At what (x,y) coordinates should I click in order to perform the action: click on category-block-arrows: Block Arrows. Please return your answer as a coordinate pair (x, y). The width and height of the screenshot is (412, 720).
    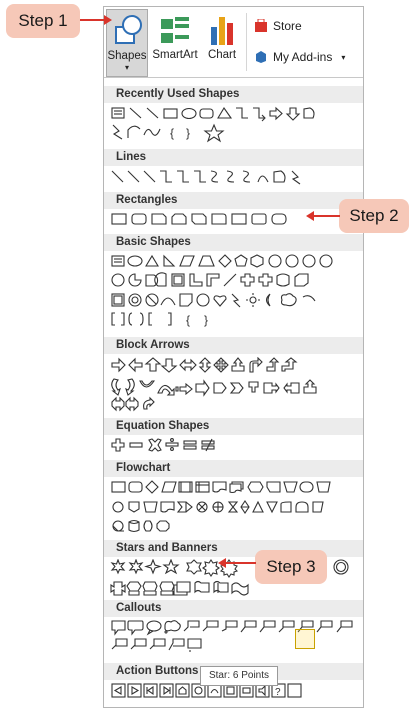
    Looking at the image, I should click on (233, 345).